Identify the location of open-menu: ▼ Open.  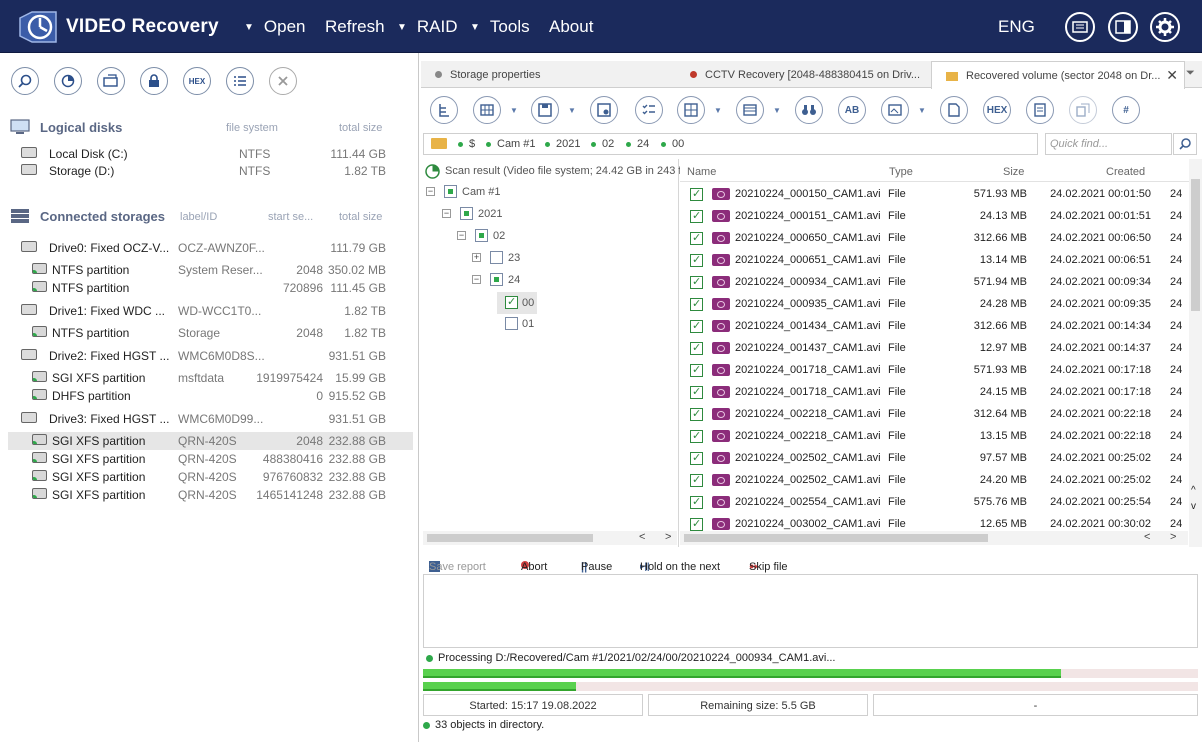
(275, 27).